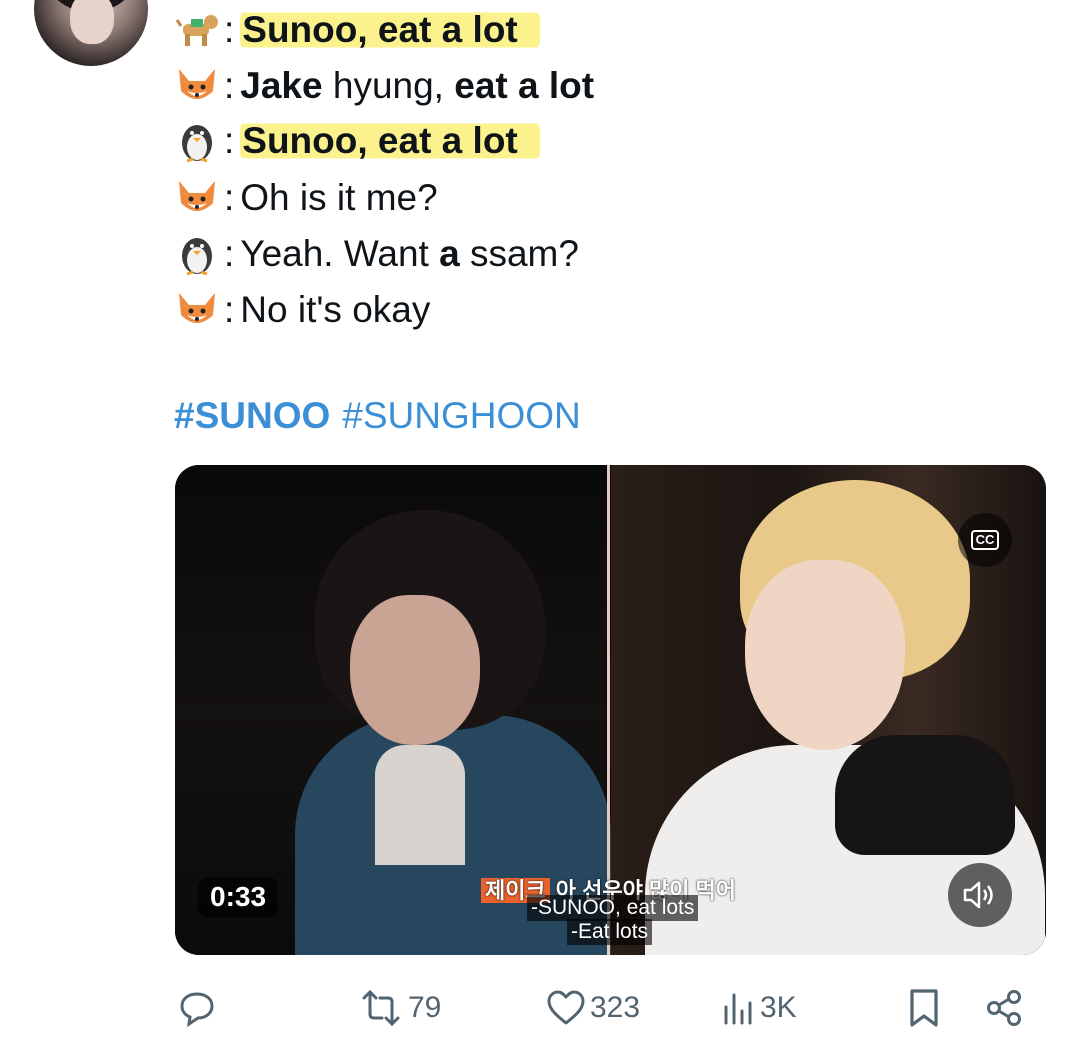  I want to click on volume-button, so click(980, 895).